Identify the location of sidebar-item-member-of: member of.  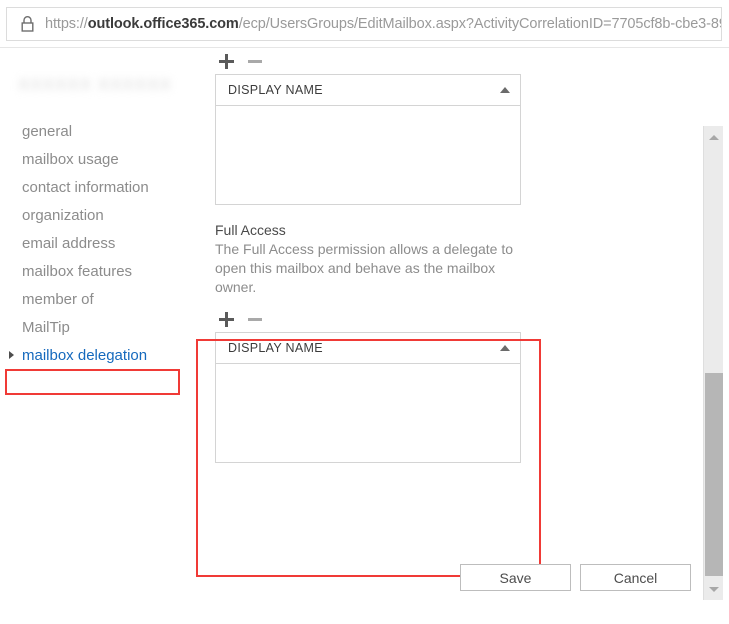
(95, 300).